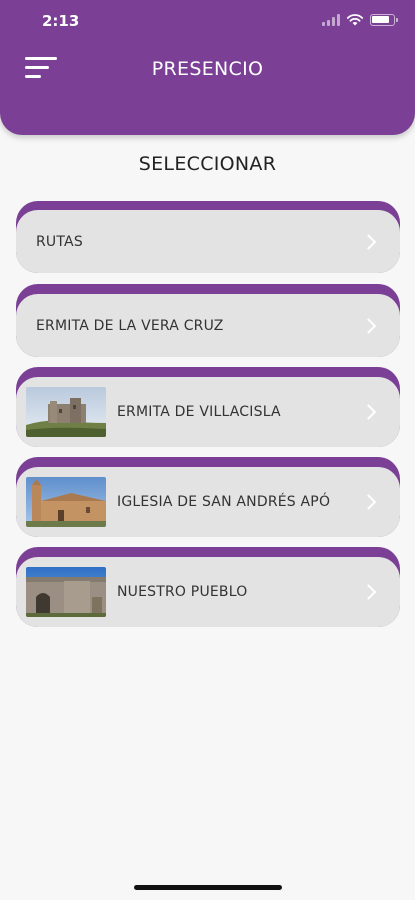 The height and width of the screenshot is (900, 415). I want to click on list-item-body: ERMITA DE VILLACISLA, so click(208, 412).